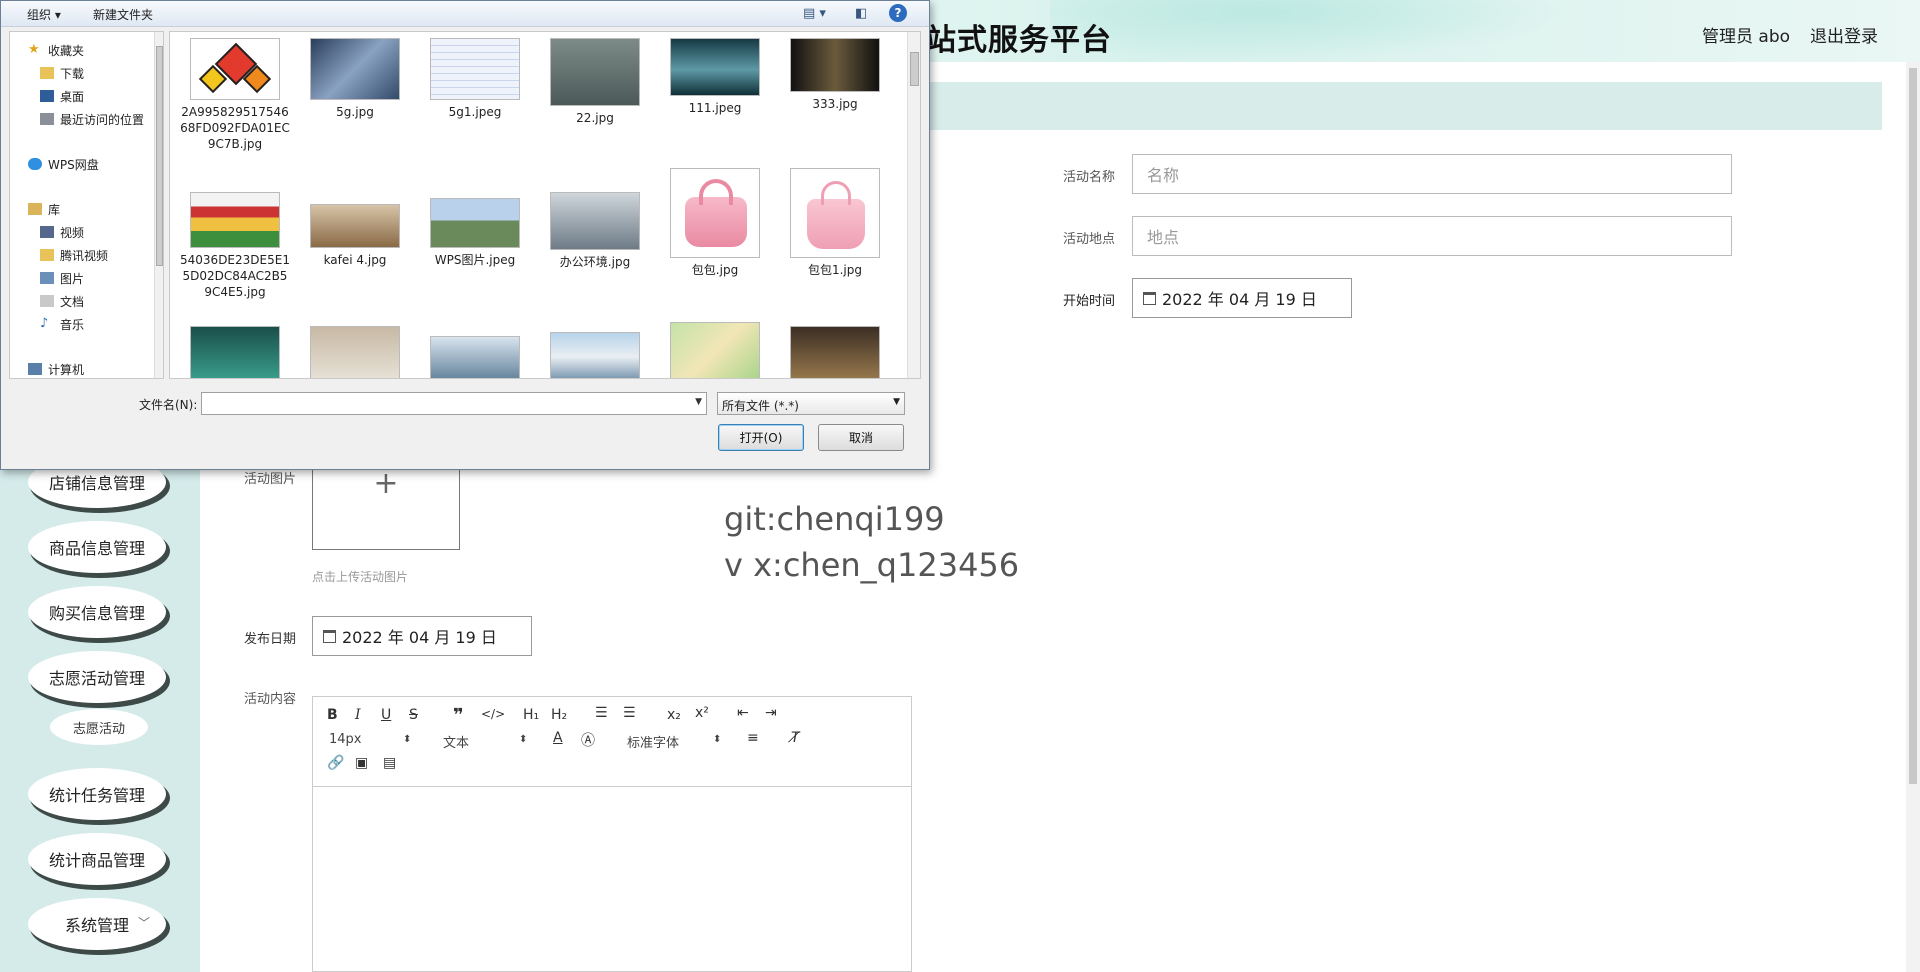 This screenshot has height=972, width=1920. Describe the element at coordinates (913, 205) in the screenshot. I see `files-scrollbar` at that location.